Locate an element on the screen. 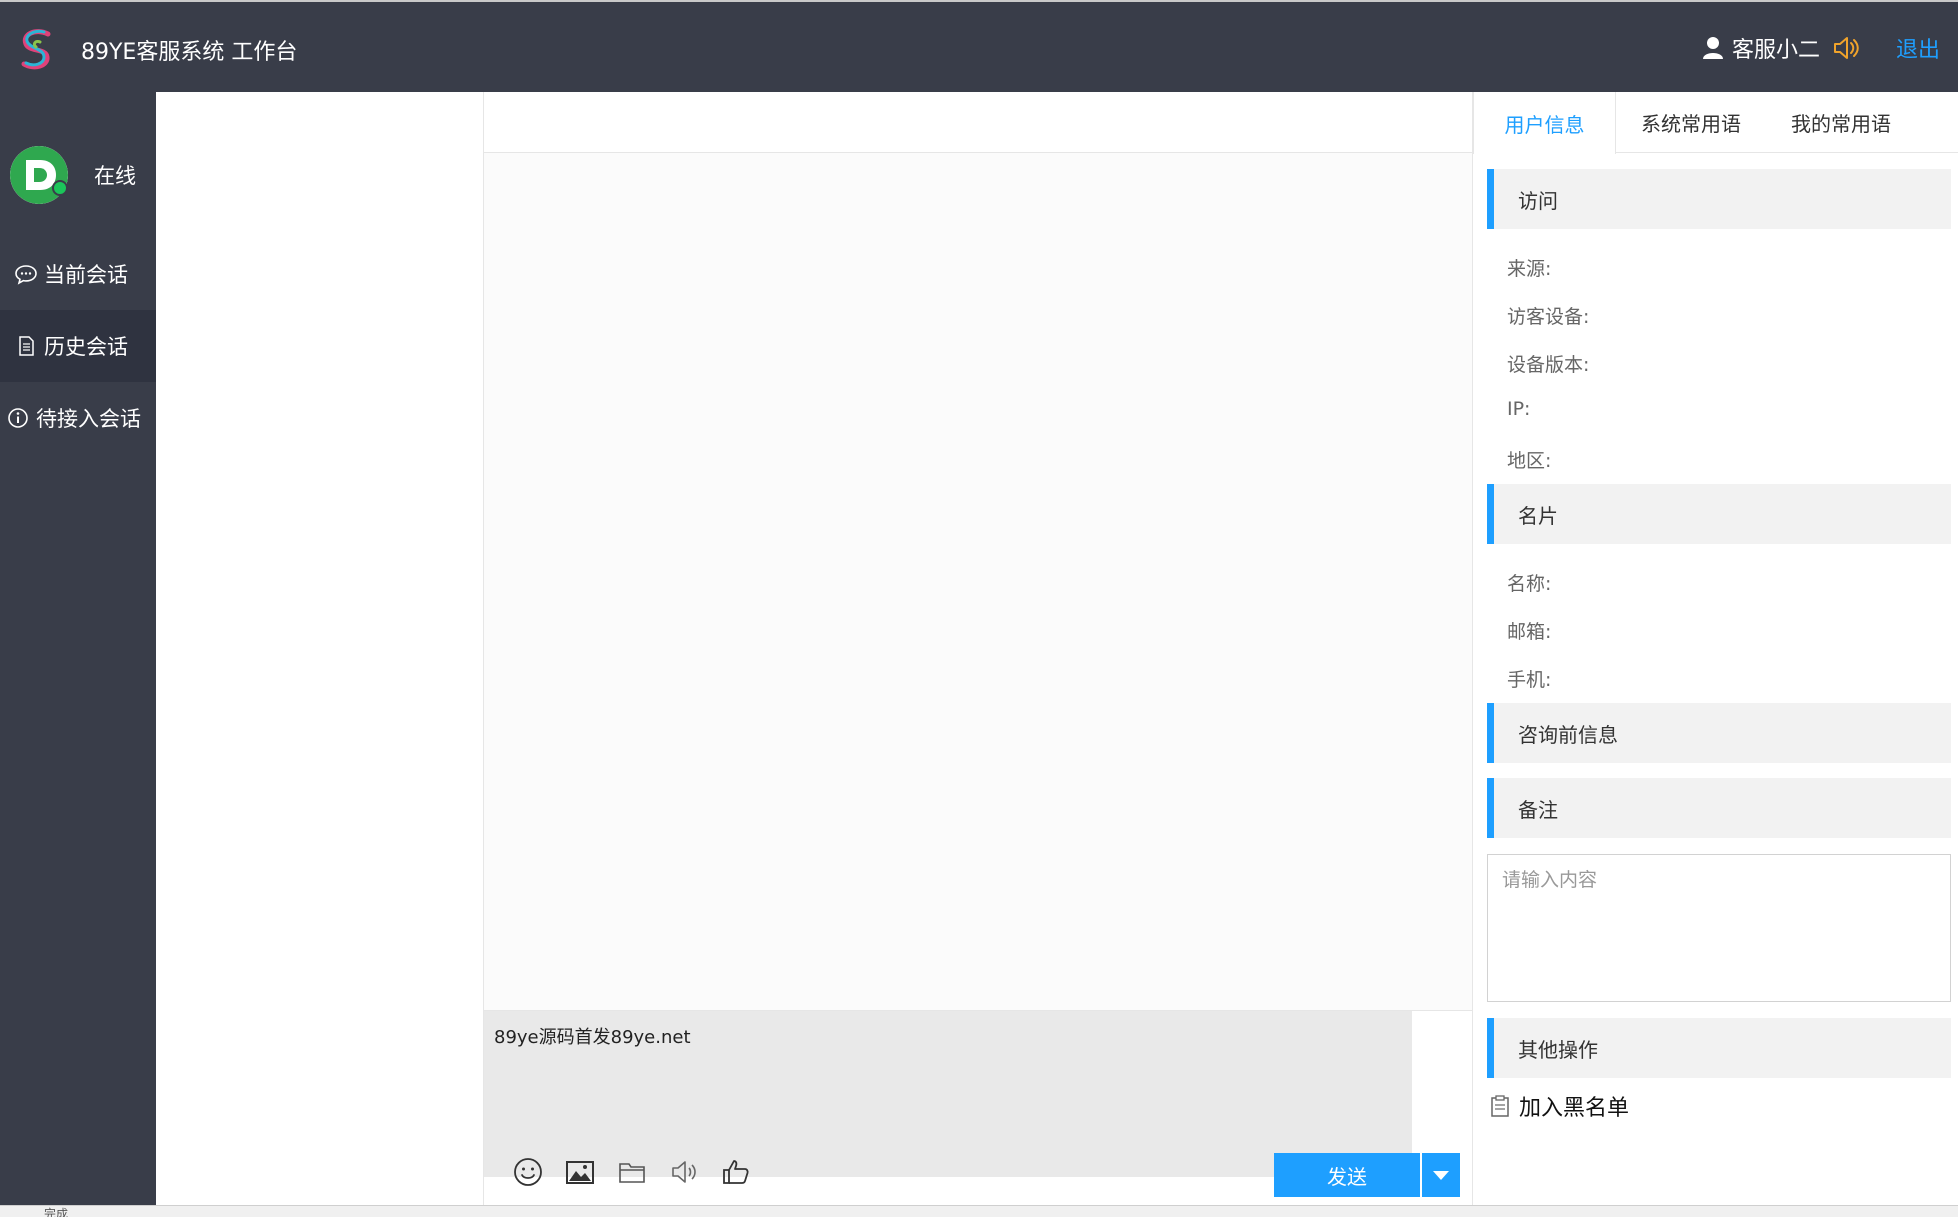 This screenshot has width=1958, height=1217. swirl-s-logo-icon is located at coordinates (36, 49).